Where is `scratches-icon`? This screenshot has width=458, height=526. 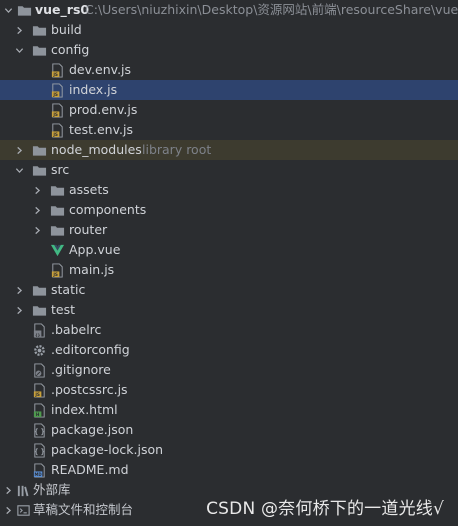
scratches-icon is located at coordinates (23, 510).